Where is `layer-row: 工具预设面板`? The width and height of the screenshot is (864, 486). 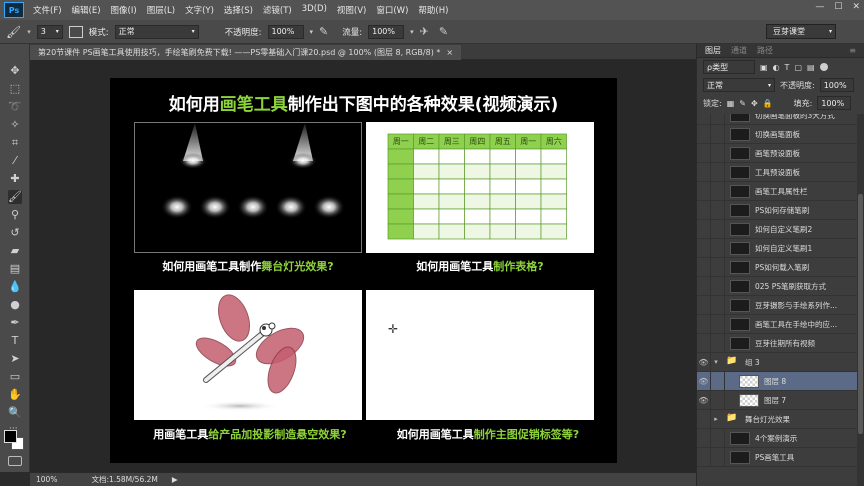 layer-row: 工具预设面板 is located at coordinates (777, 172).